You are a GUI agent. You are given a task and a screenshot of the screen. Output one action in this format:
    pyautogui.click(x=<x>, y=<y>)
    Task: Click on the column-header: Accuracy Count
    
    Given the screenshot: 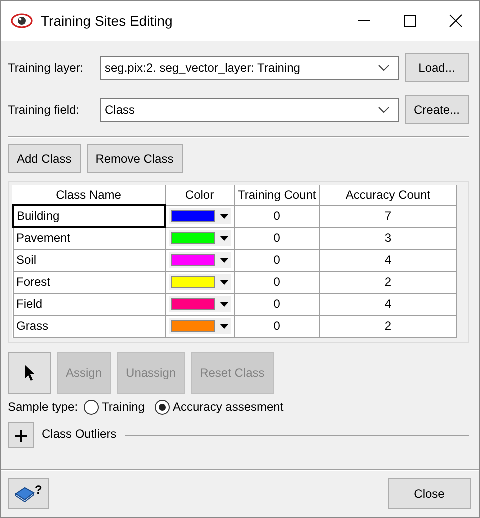 What is the action you would take?
    pyautogui.click(x=388, y=195)
    